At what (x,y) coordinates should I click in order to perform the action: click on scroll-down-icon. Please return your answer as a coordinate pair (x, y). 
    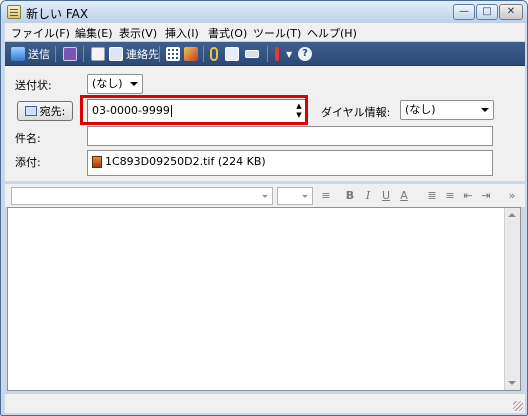
    Looking at the image, I should click on (512, 383).